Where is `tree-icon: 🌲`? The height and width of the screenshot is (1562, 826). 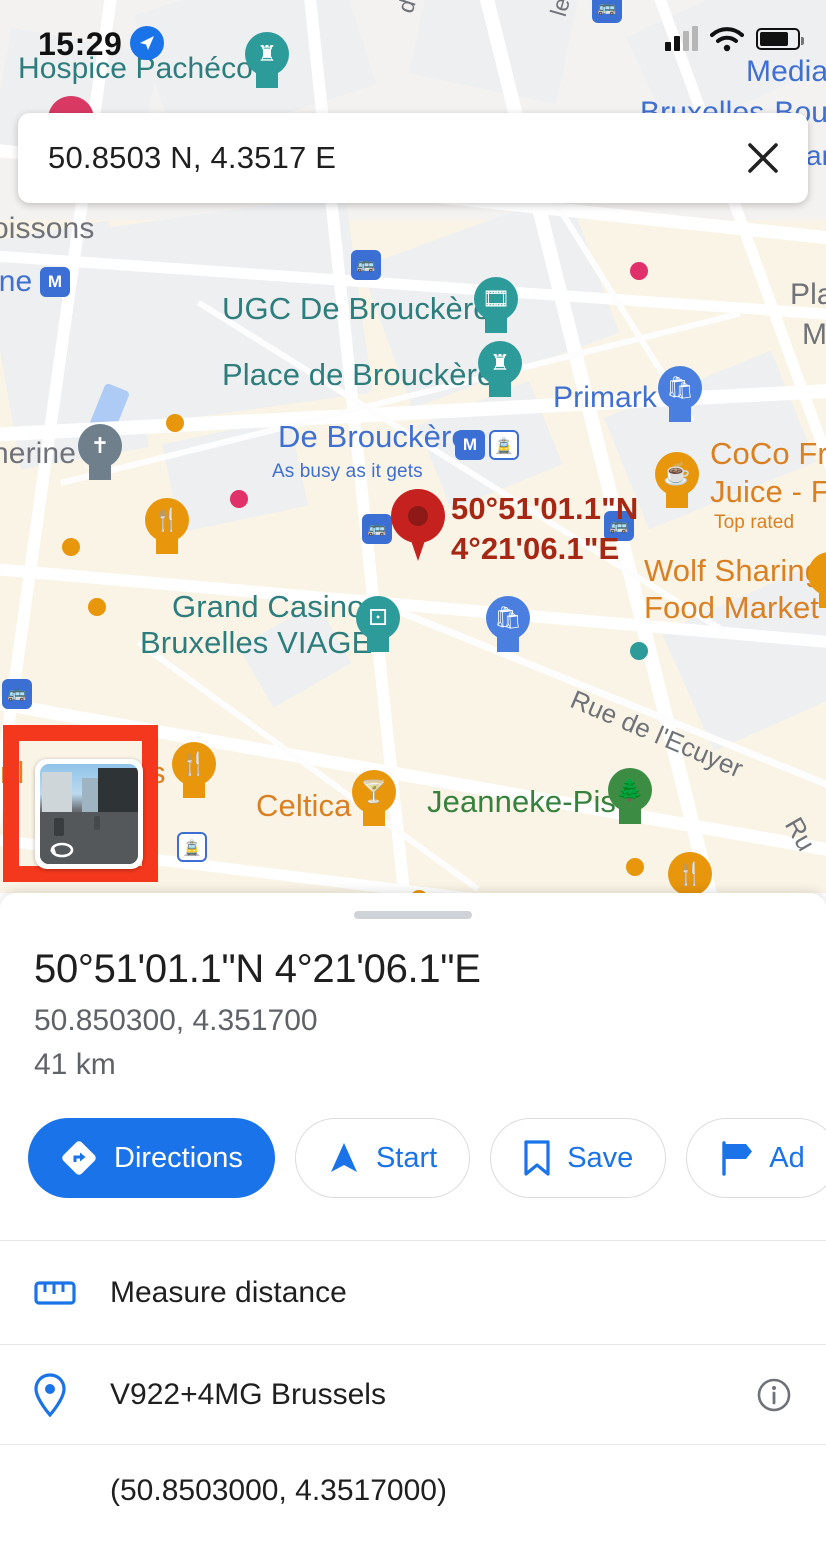 tree-icon: 🌲 is located at coordinates (630, 789).